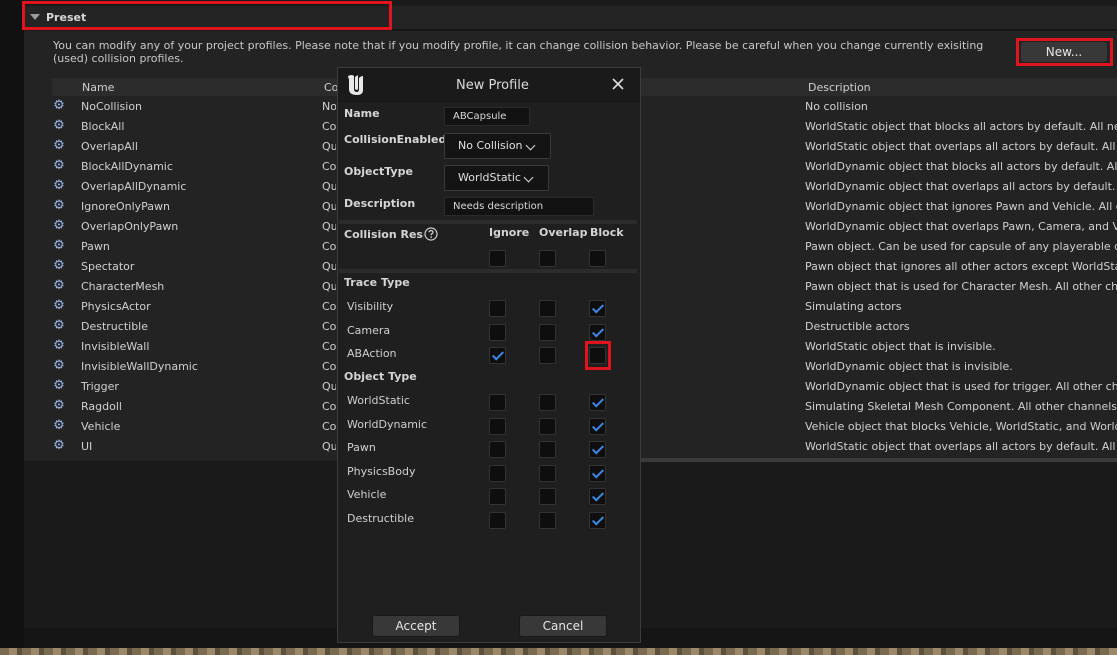 The image size is (1117, 655). Describe the element at coordinates (127, 166) in the screenshot. I see `profile-name: BlockAllDynamic` at that location.